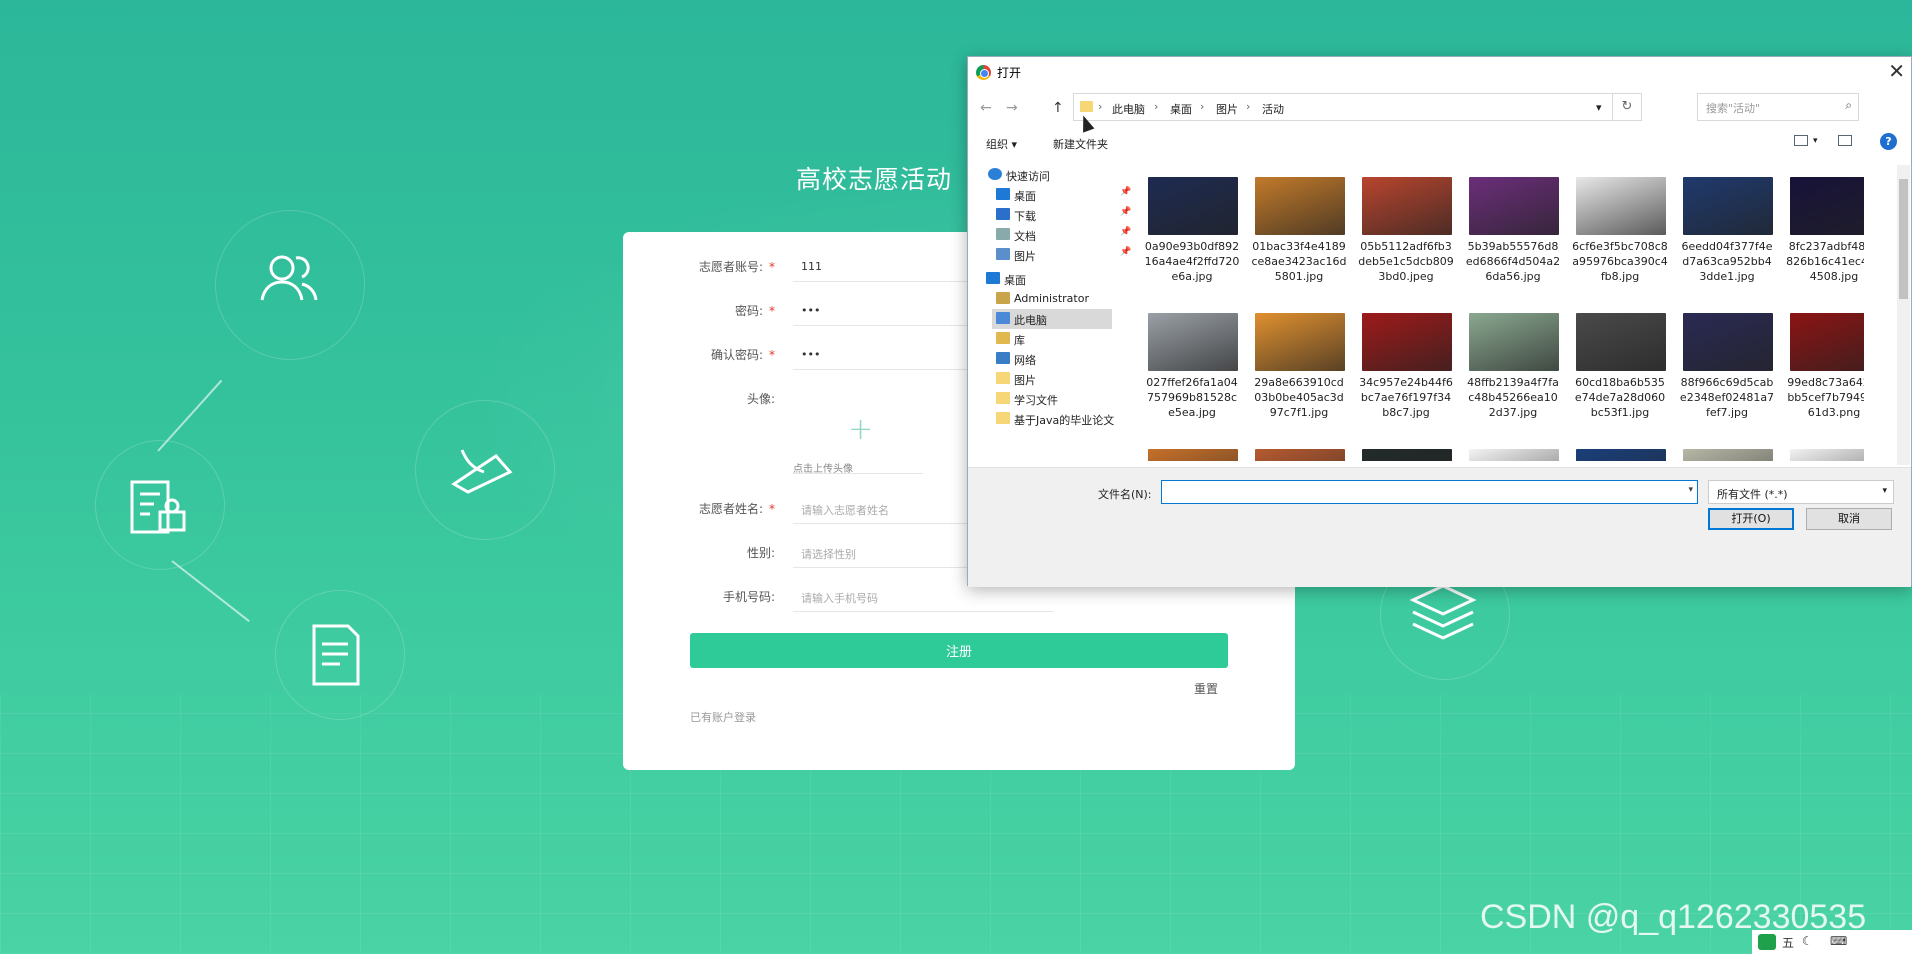 The width and height of the screenshot is (1912, 954). Describe the element at coordinates (1052, 359) in the screenshot. I see `nav-item: 网络` at that location.